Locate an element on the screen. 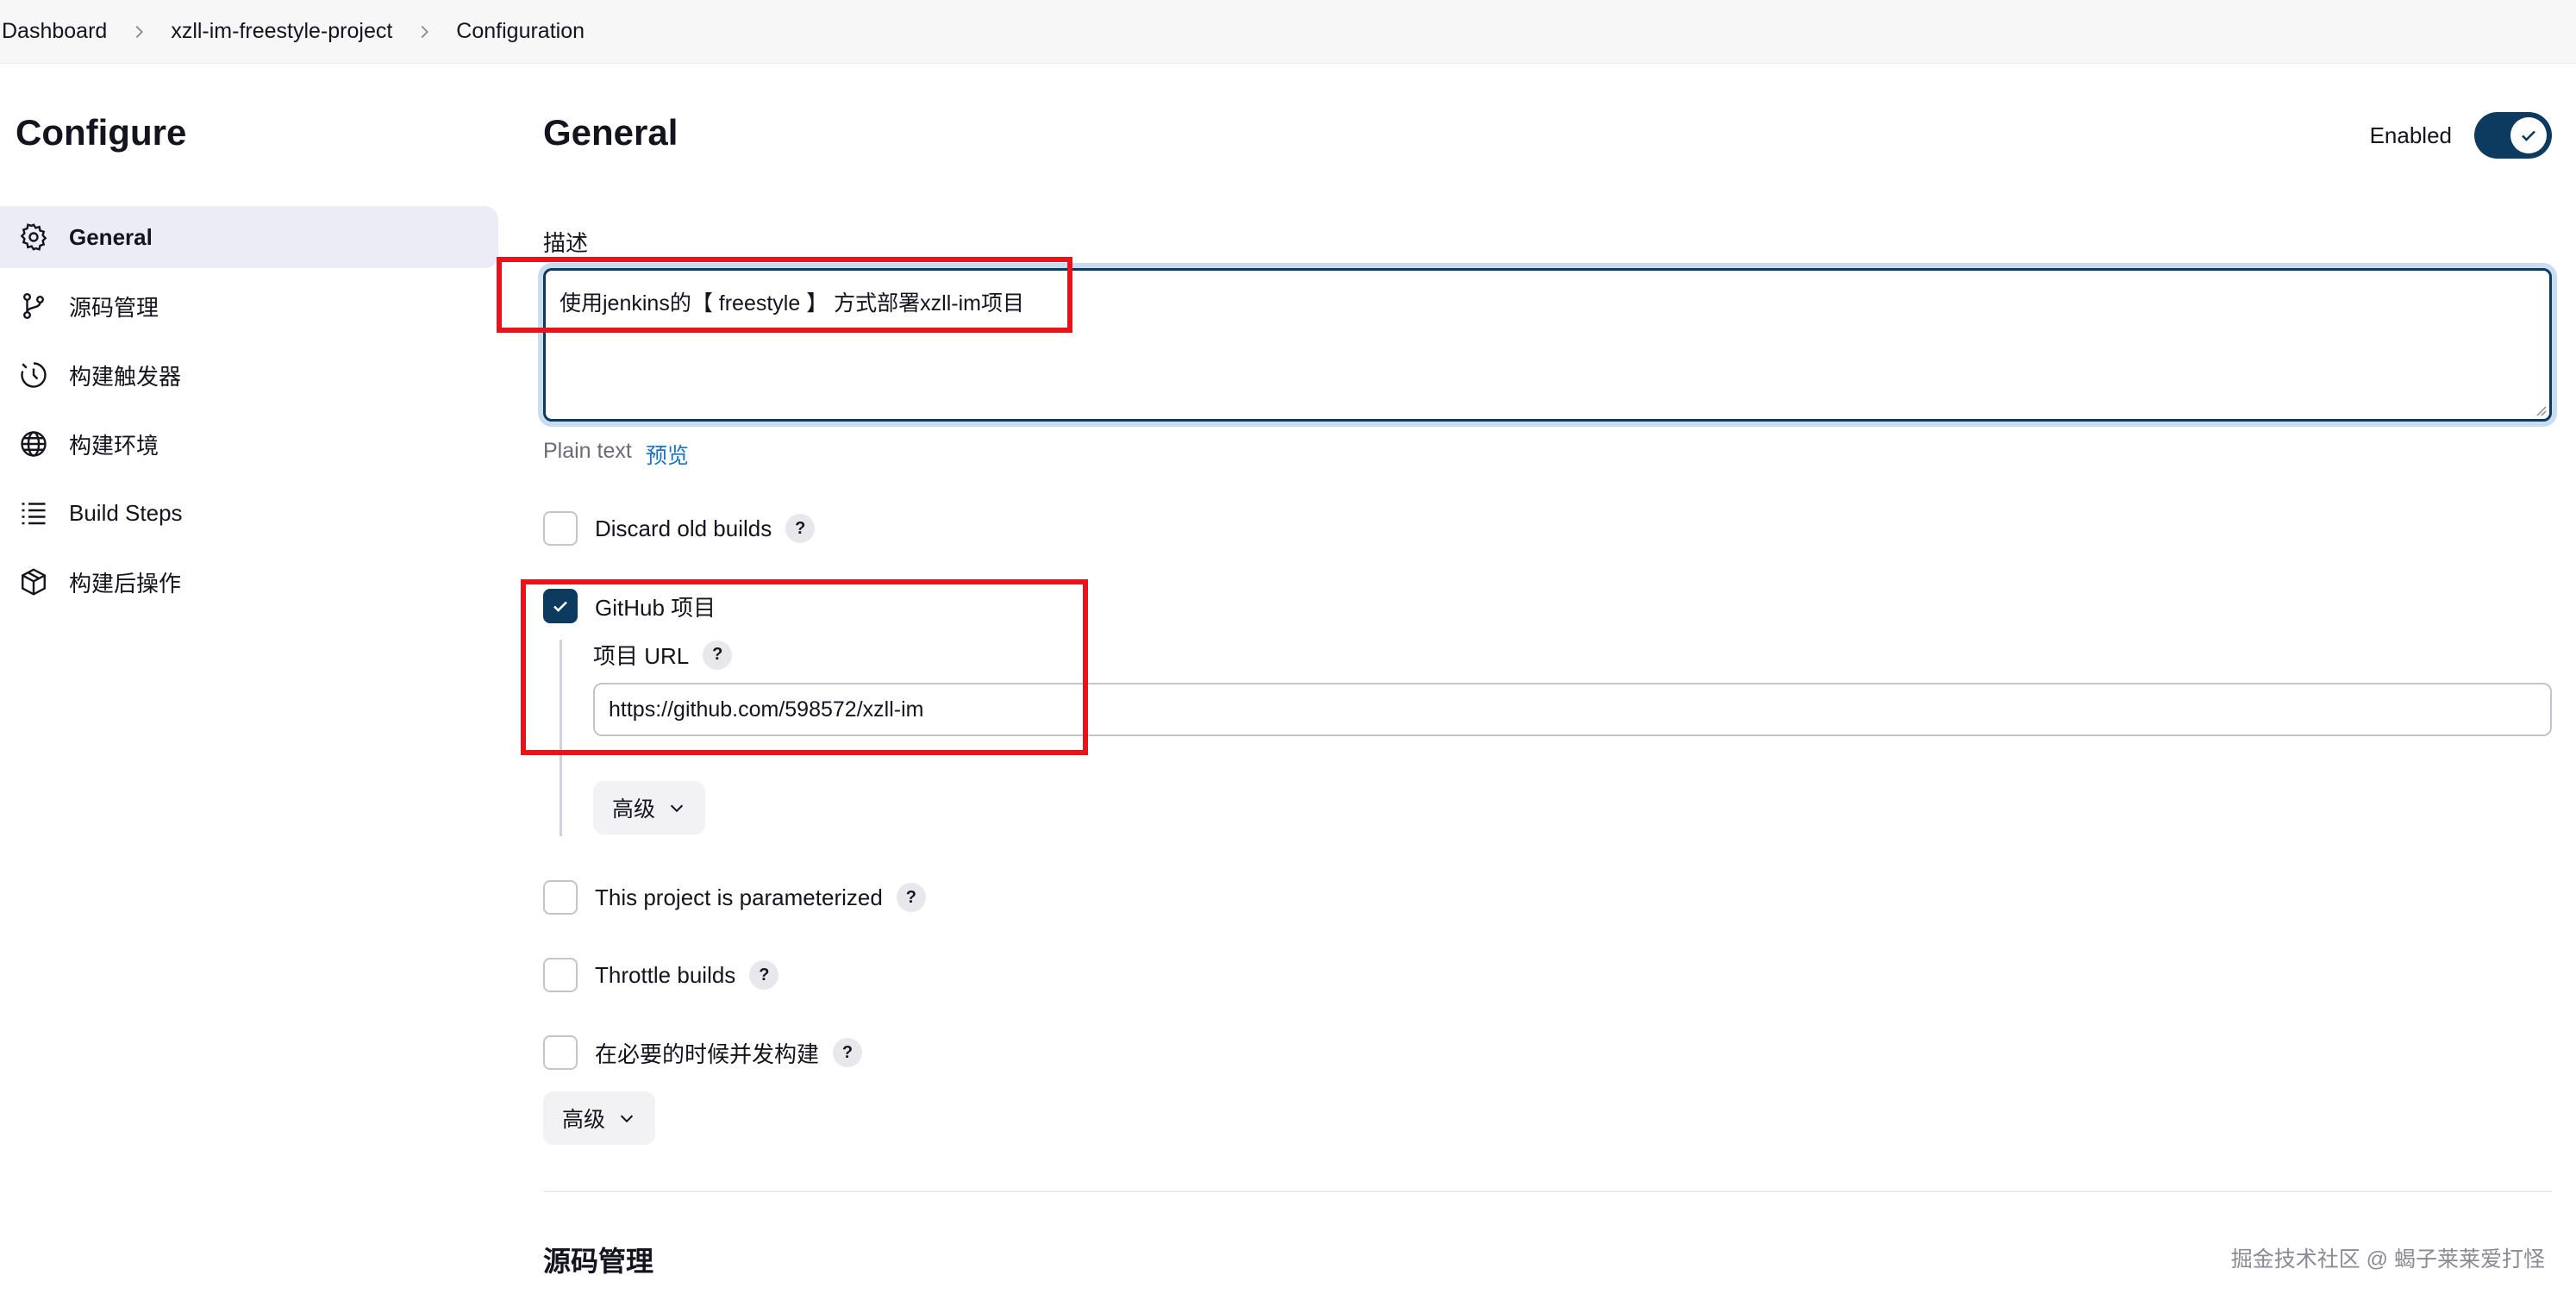 The width and height of the screenshot is (2576, 1300). sidebar-item-label: 构建后操作 is located at coordinates (125, 583).